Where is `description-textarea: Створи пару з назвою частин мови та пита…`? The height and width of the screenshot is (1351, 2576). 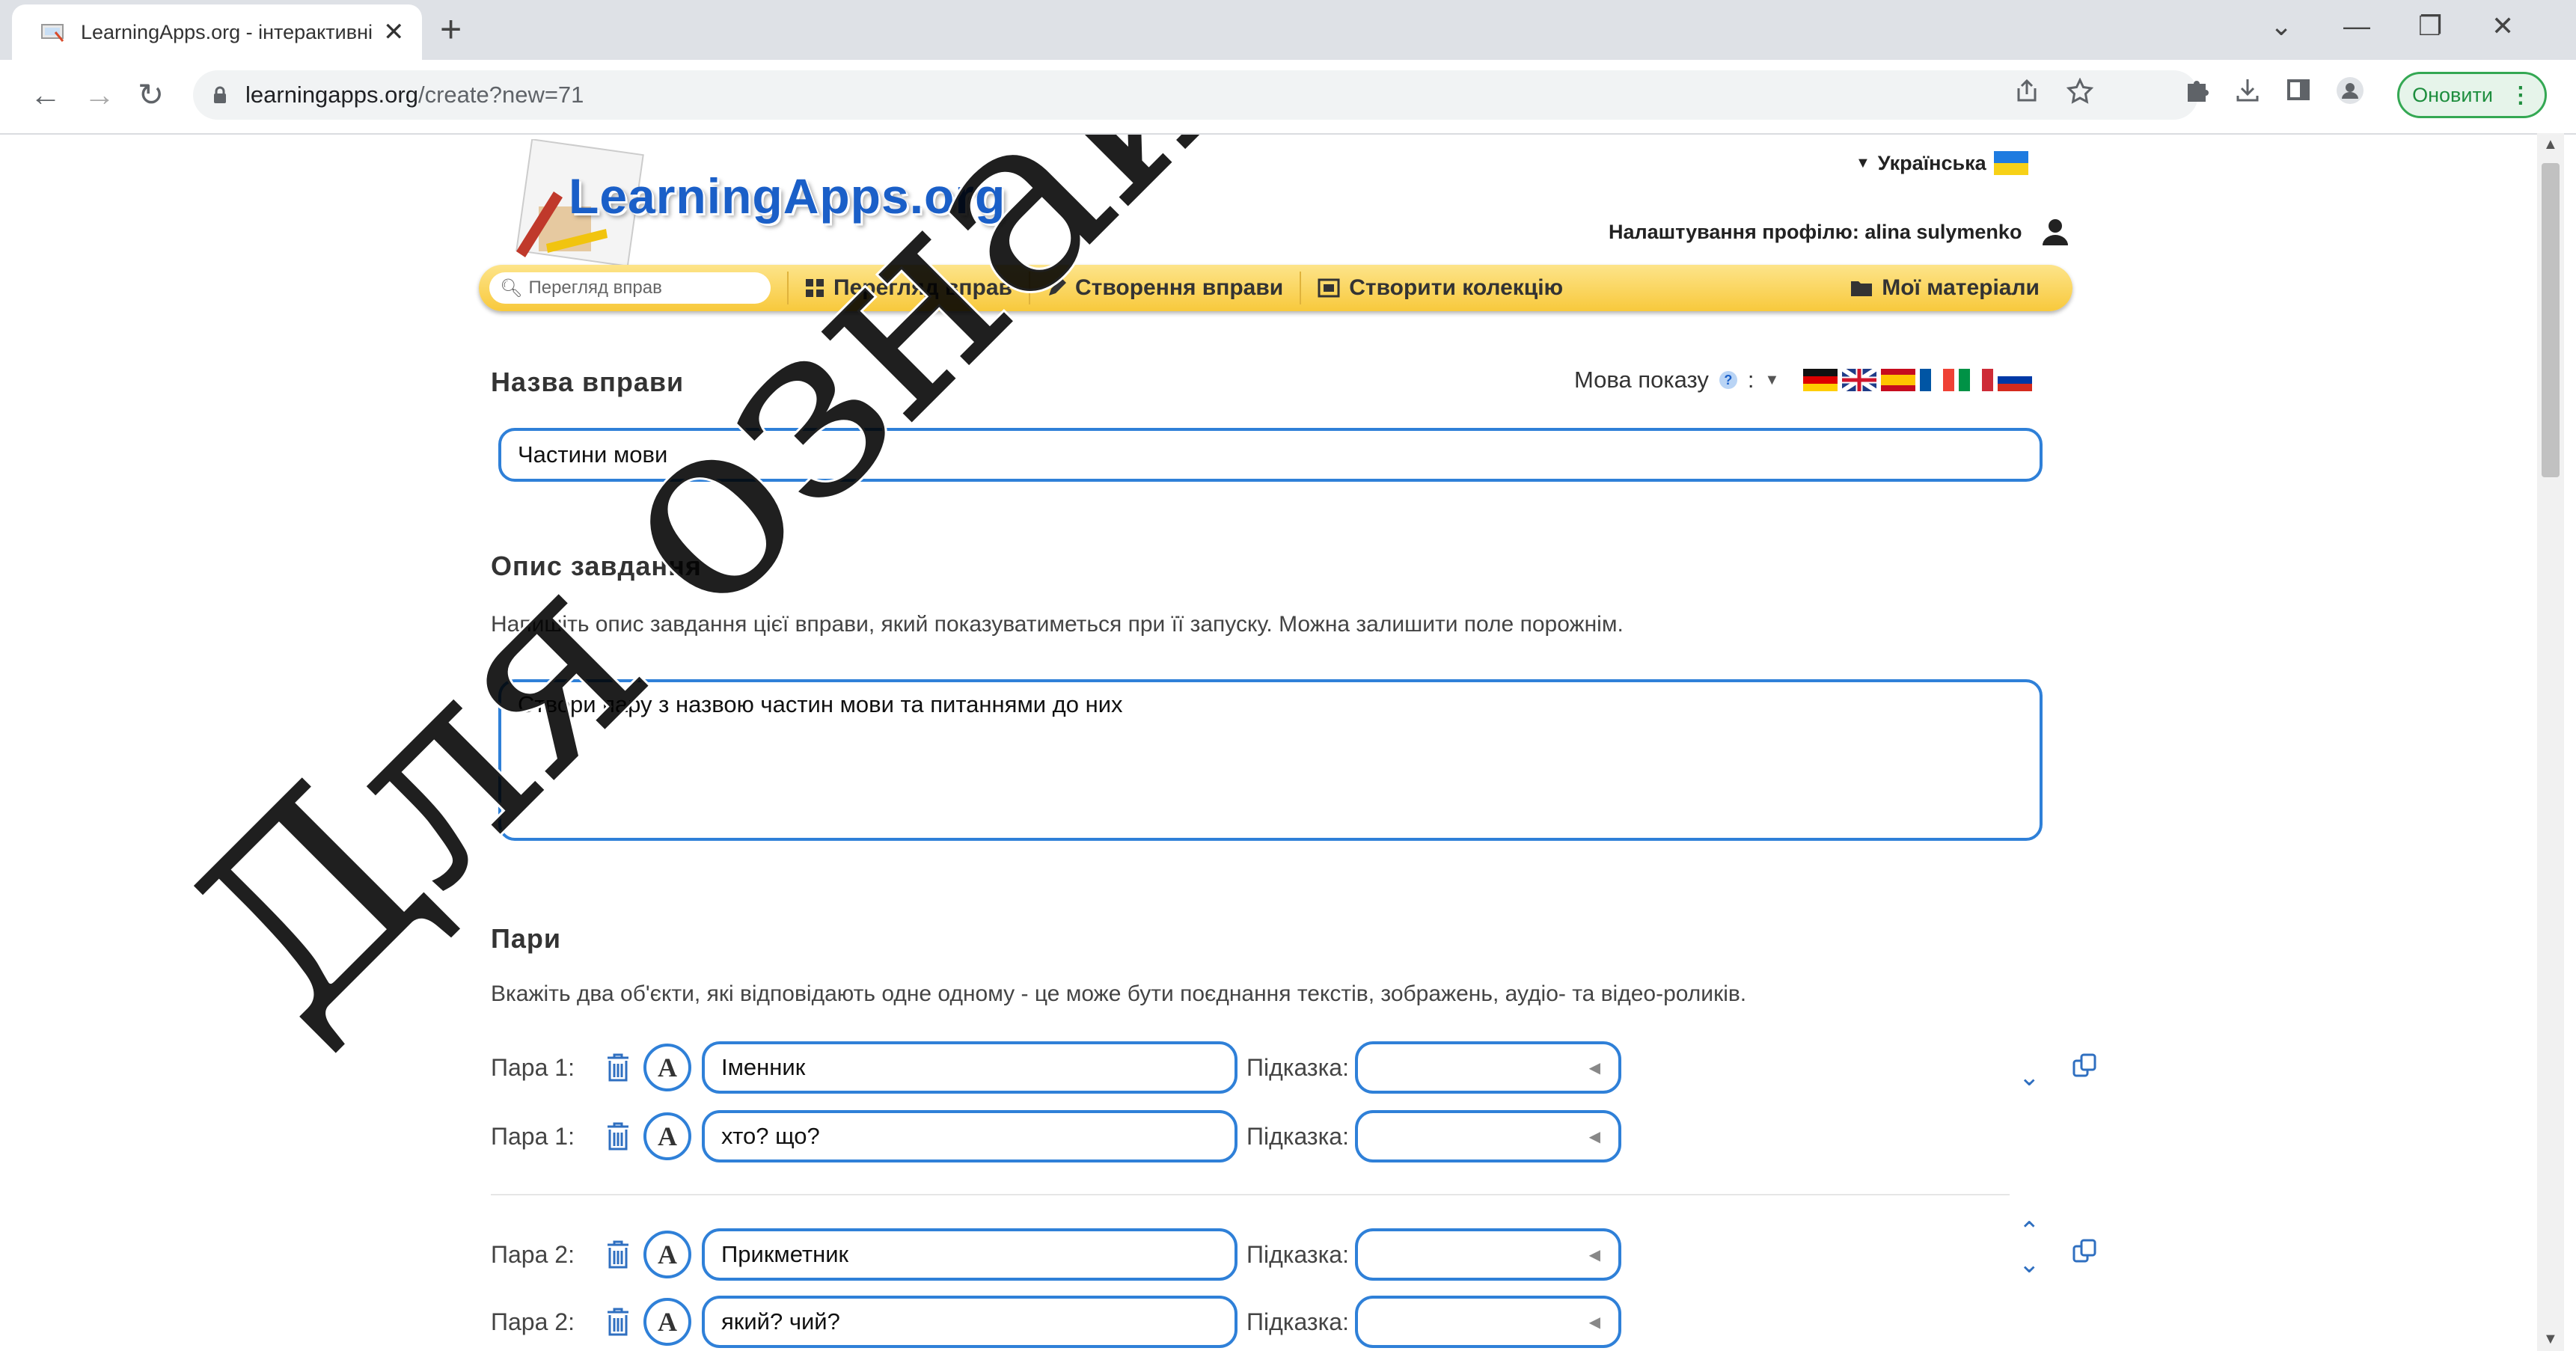 description-textarea: Створи пару з назвою частин мови та пита… is located at coordinates (1270, 760).